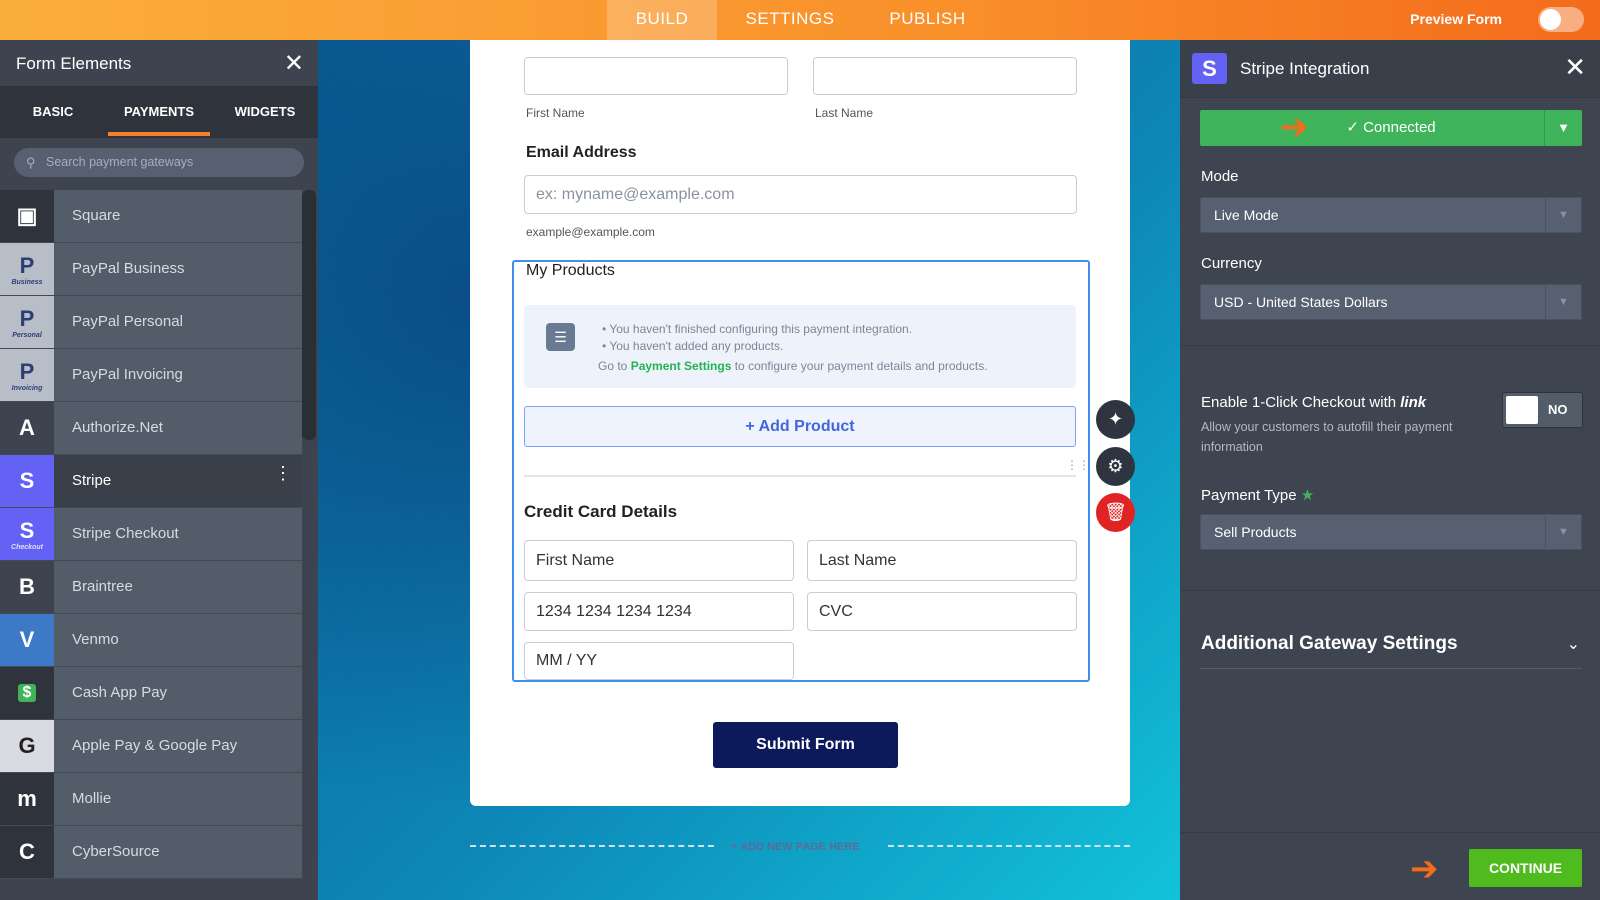  What do you see at coordinates (570, 270) in the screenshot?
I see `products-title: My Products` at bounding box center [570, 270].